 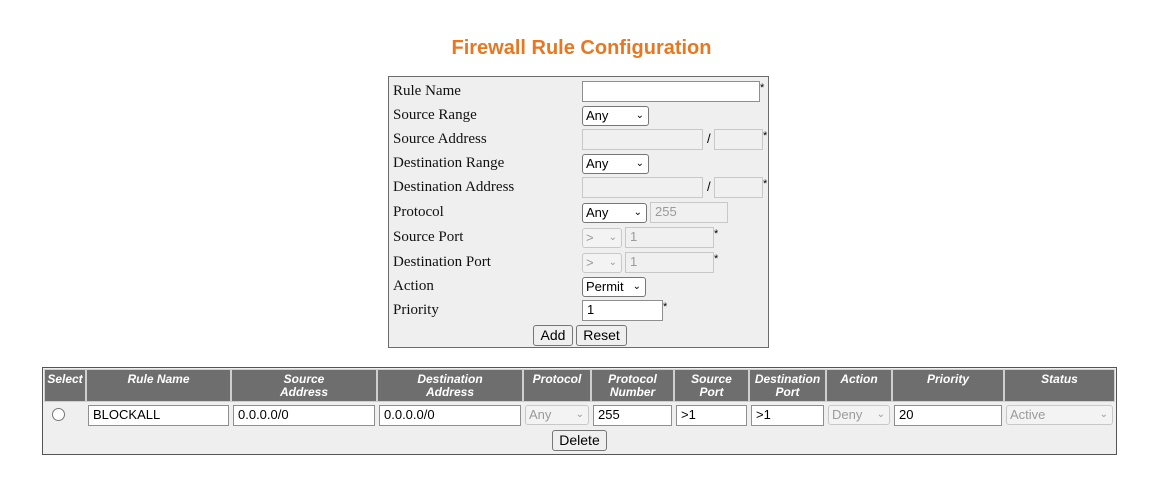 I want to click on header-destination-port: Destination Port, so click(x=787, y=385).